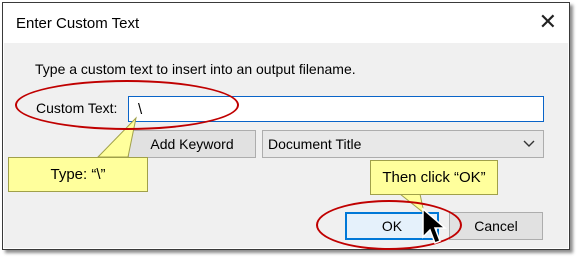  I want to click on mouse-pointer-icon, so click(434, 225).